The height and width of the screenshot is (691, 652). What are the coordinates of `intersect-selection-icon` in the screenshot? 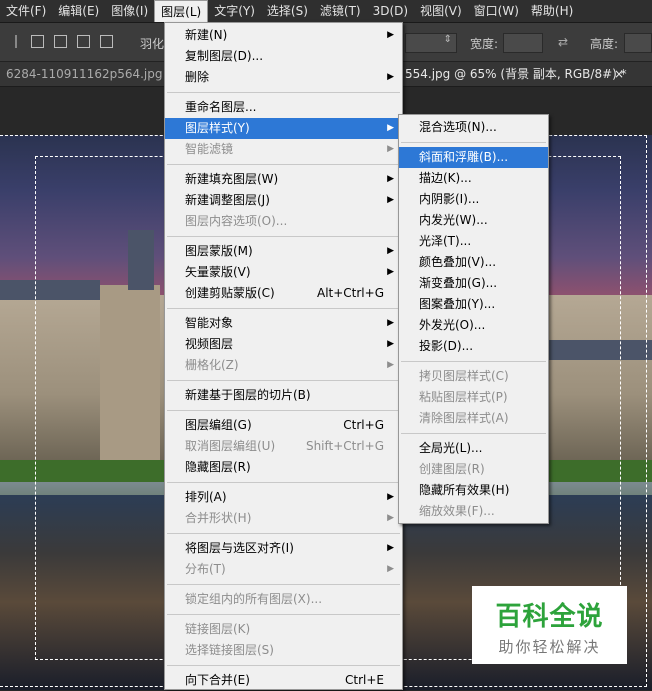 It's located at (106, 41).